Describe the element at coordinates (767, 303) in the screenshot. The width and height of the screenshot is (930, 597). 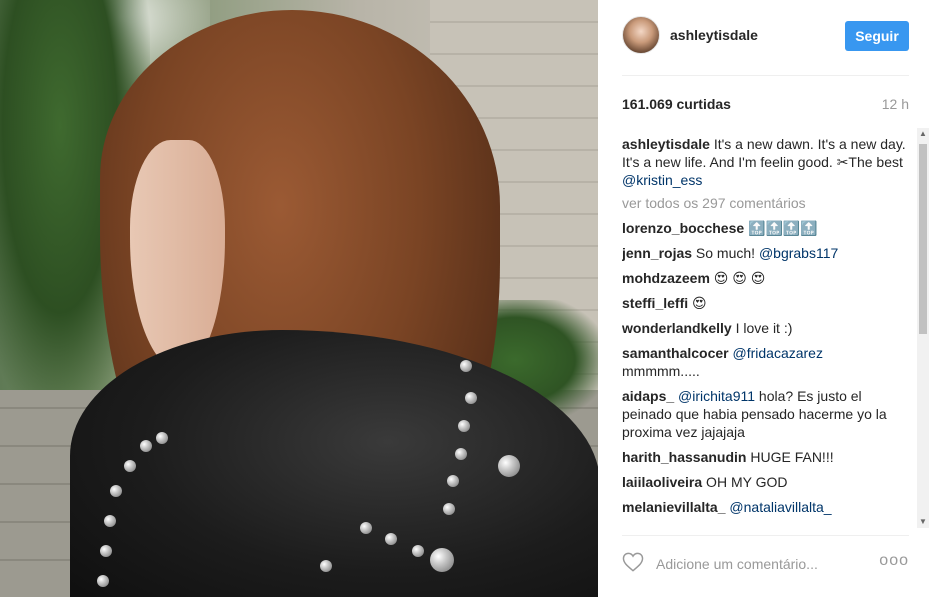
I see `comment-item: steffi_leffi 😍` at that location.